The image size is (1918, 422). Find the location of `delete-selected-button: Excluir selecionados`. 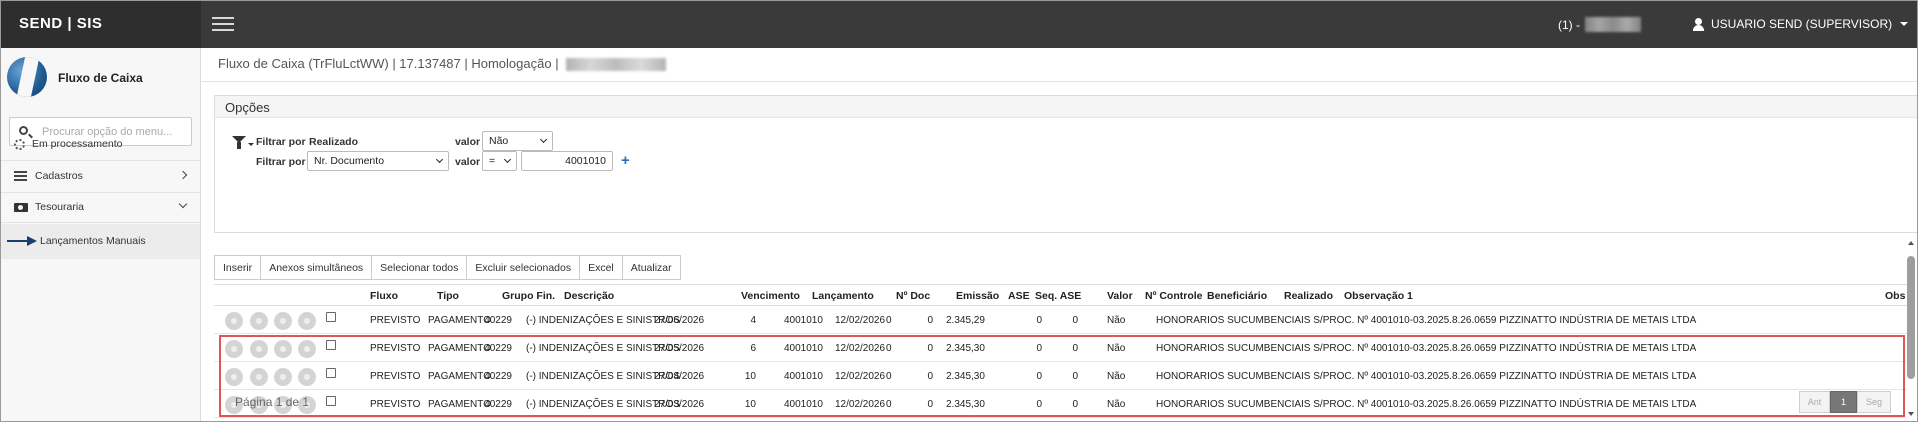

delete-selected-button: Excluir selecionados is located at coordinates (523, 267).